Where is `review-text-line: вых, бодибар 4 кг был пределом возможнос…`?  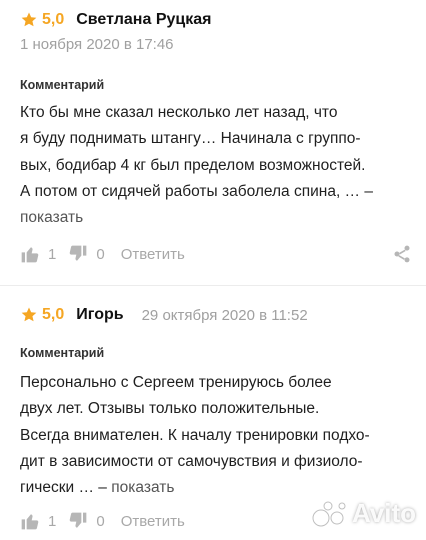
review-text-line: вых, бодибар 4 кг был пределом возможнос… is located at coordinates (193, 165).